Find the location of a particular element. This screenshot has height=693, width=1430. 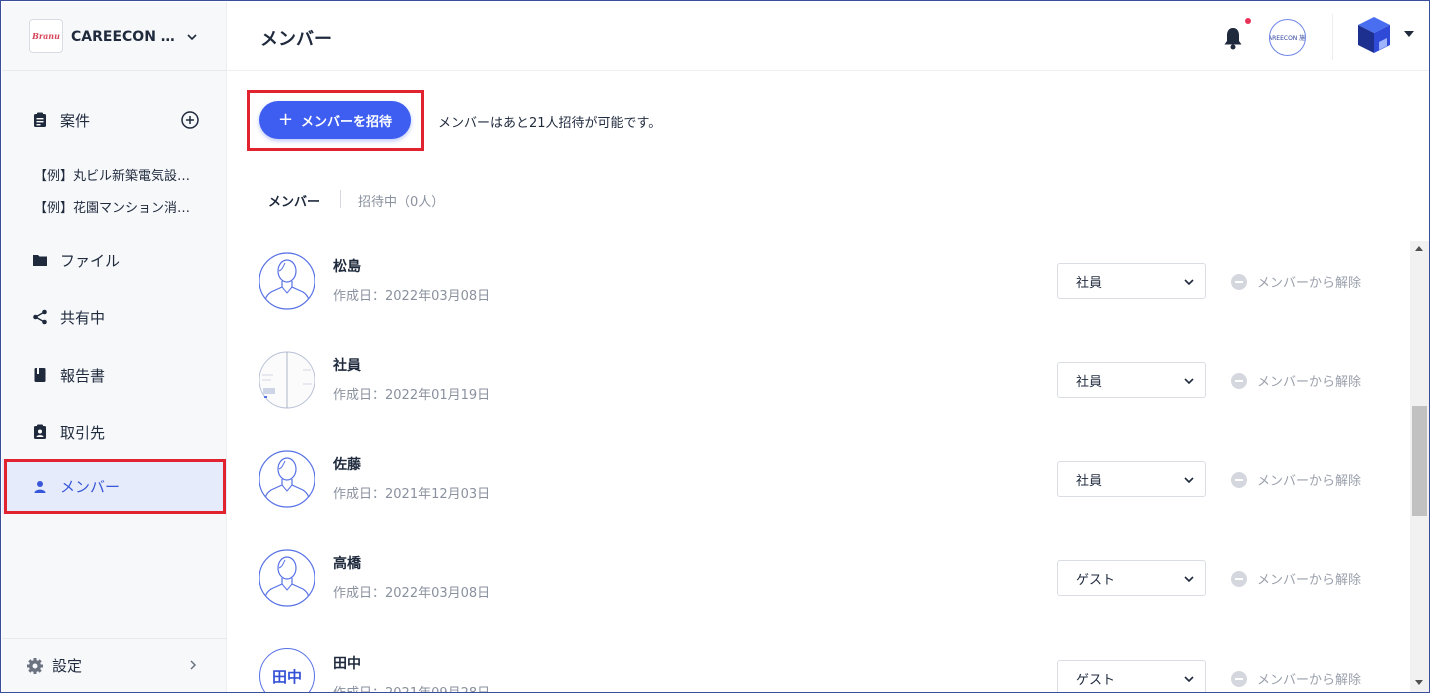

member-name: 田中 is located at coordinates (347, 664).